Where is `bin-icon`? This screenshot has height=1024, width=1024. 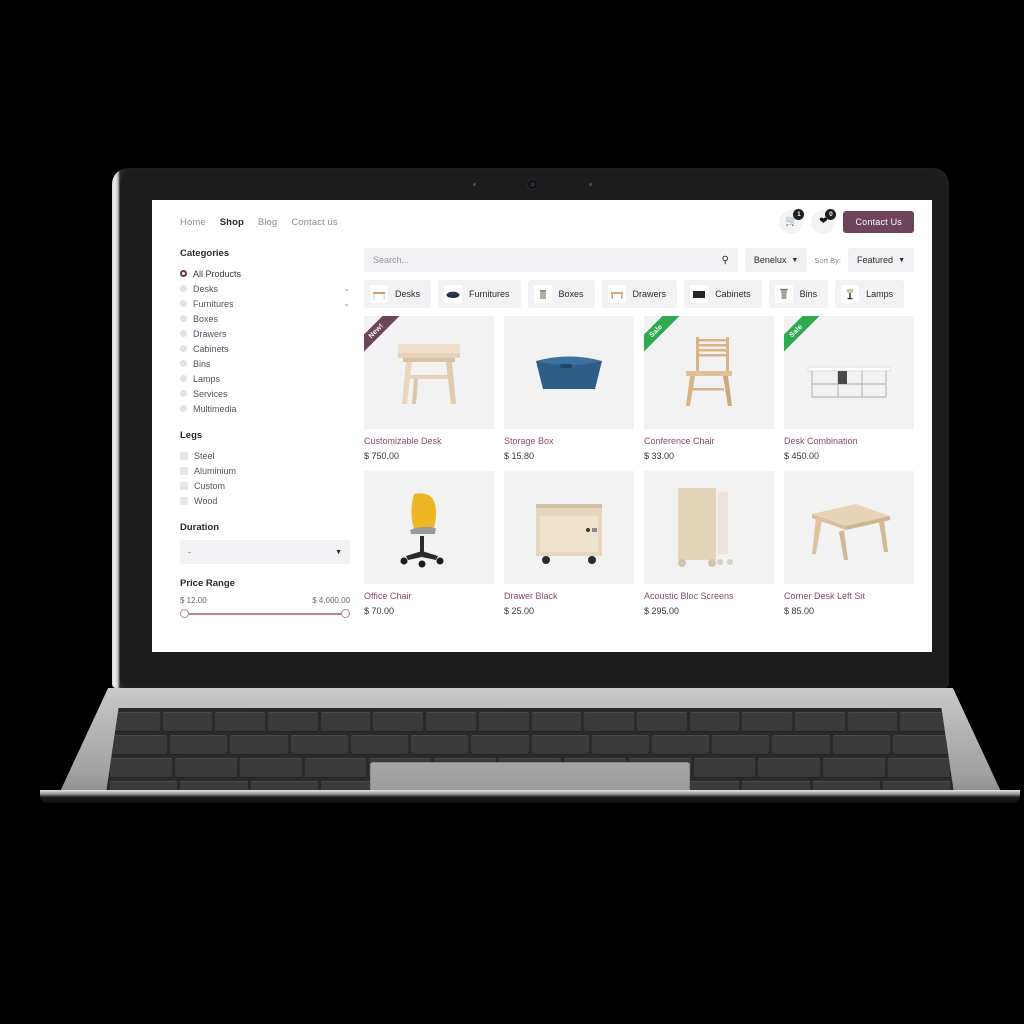 bin-icon is located at coordinates (783, 294).